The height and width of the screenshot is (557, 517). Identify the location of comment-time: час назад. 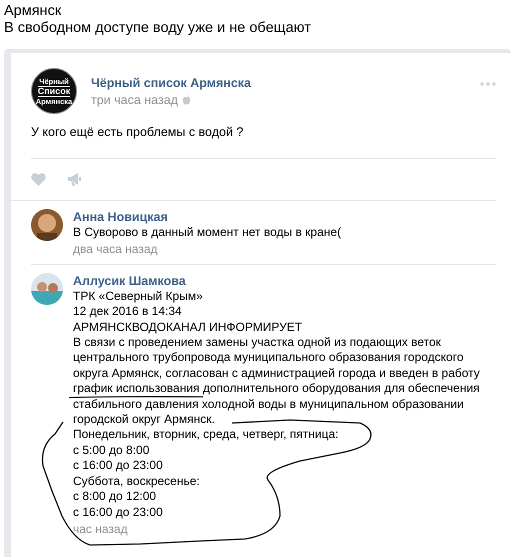
(100, 530).